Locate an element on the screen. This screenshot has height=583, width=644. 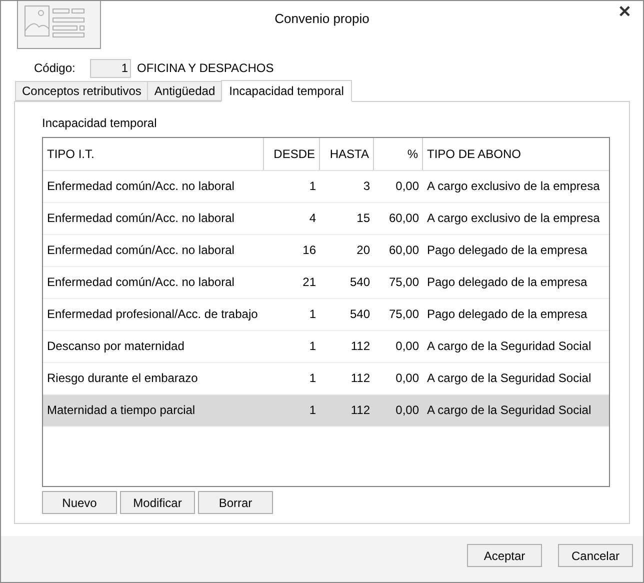
codigo-field: 1 is located at coordinates (110, 68).